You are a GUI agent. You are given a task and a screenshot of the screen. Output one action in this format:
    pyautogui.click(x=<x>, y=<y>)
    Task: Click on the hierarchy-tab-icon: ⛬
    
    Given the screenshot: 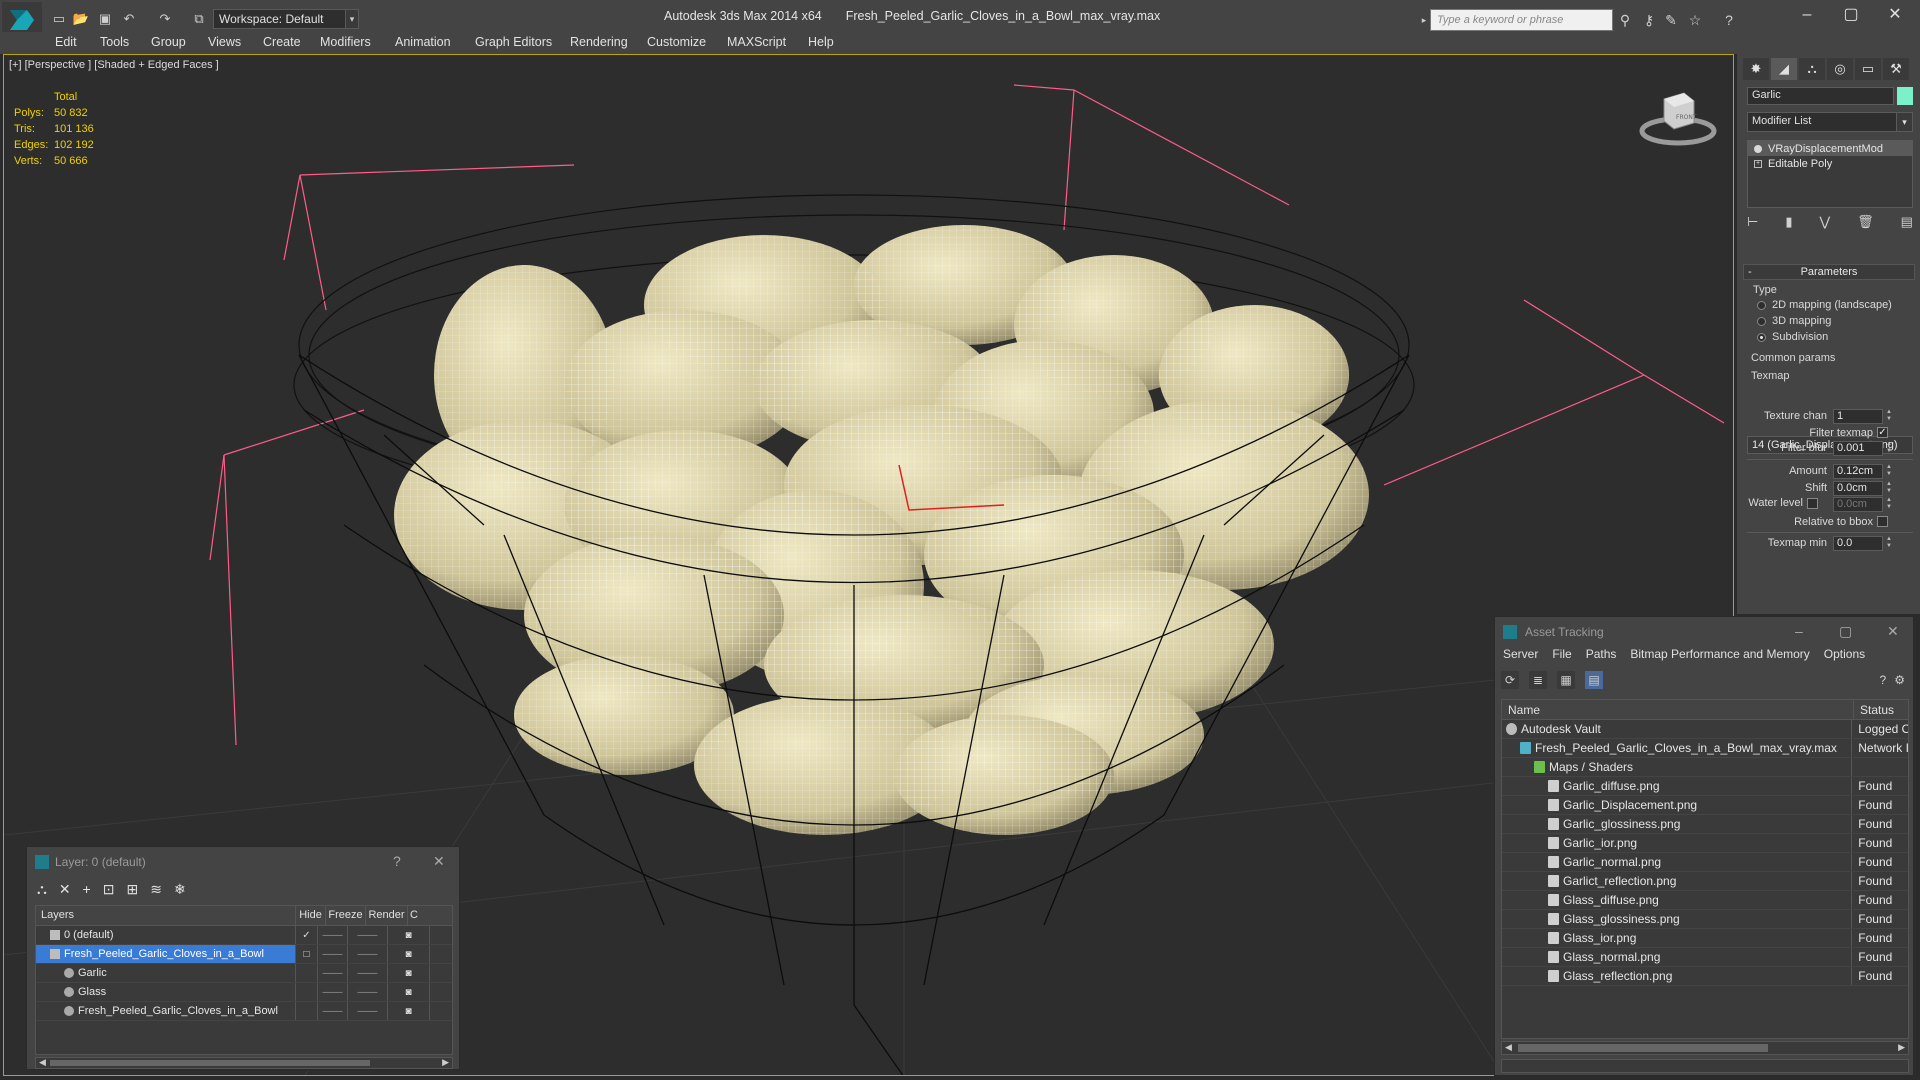 What is the action you would take?
    pyautogui.click(x=1812, y=69)
    